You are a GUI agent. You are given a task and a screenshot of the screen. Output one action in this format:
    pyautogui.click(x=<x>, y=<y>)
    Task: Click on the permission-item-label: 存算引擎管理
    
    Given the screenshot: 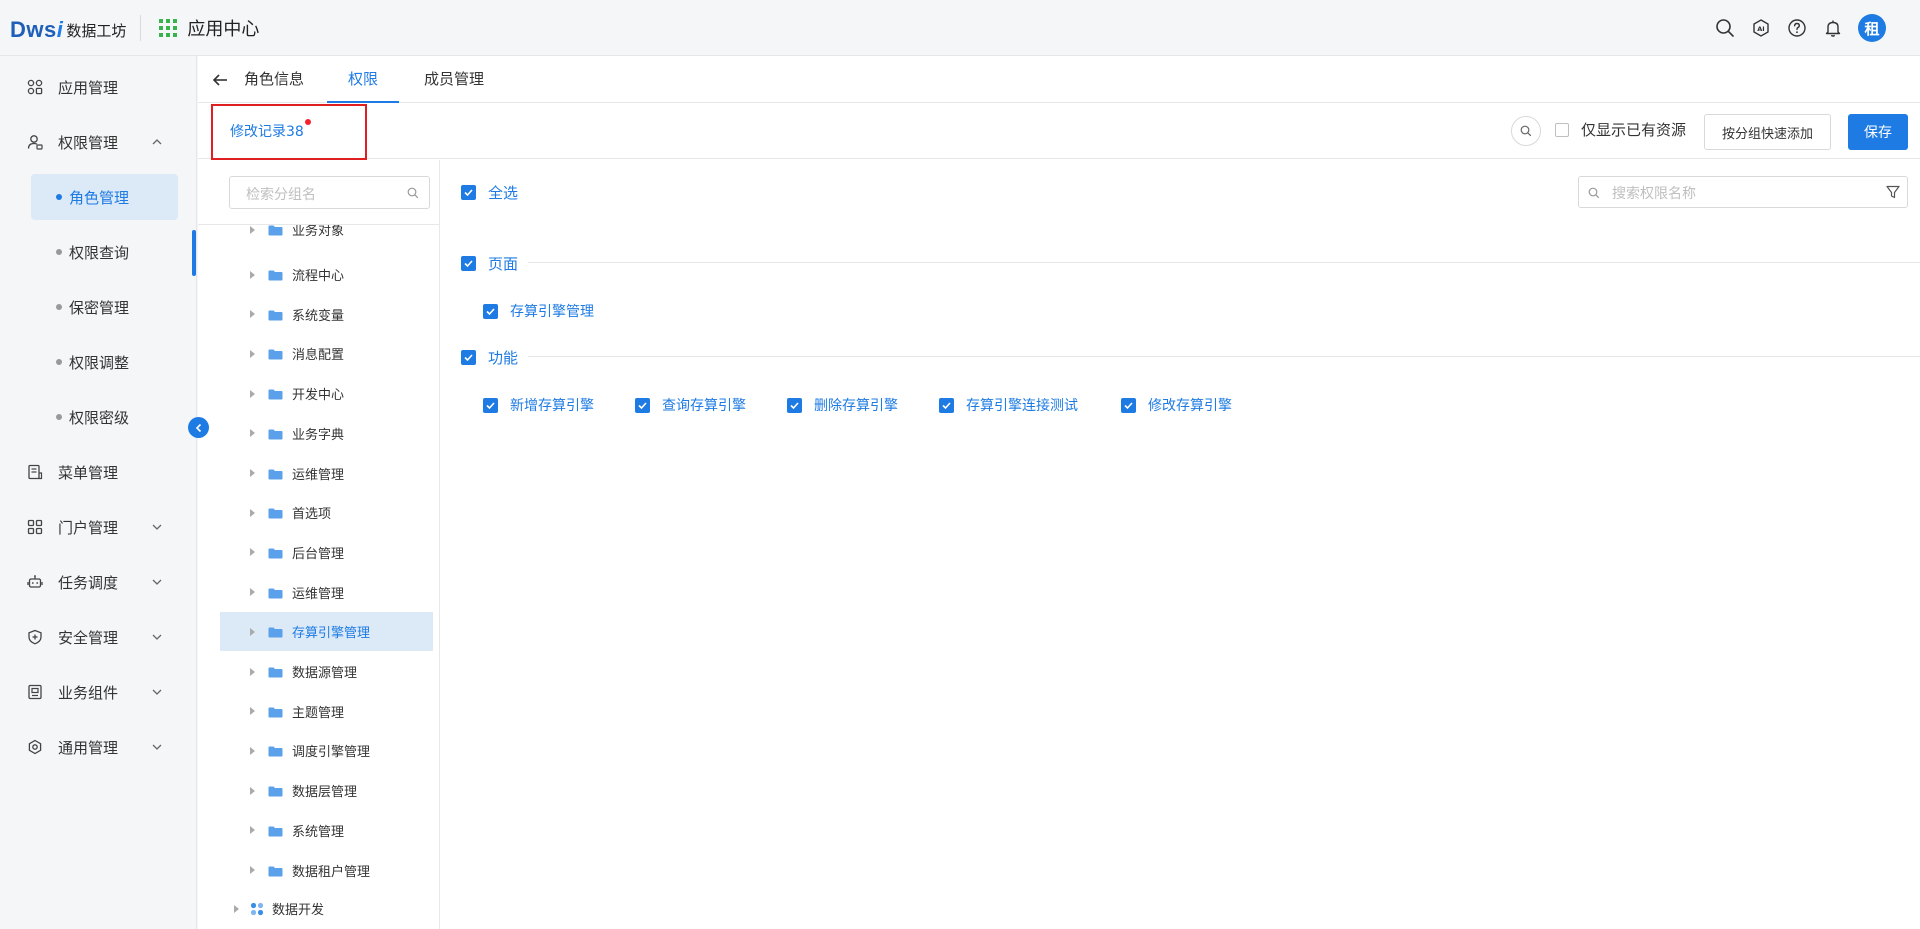 What is the action you would take?
    pyautogui.click(x=552, y=312)
    